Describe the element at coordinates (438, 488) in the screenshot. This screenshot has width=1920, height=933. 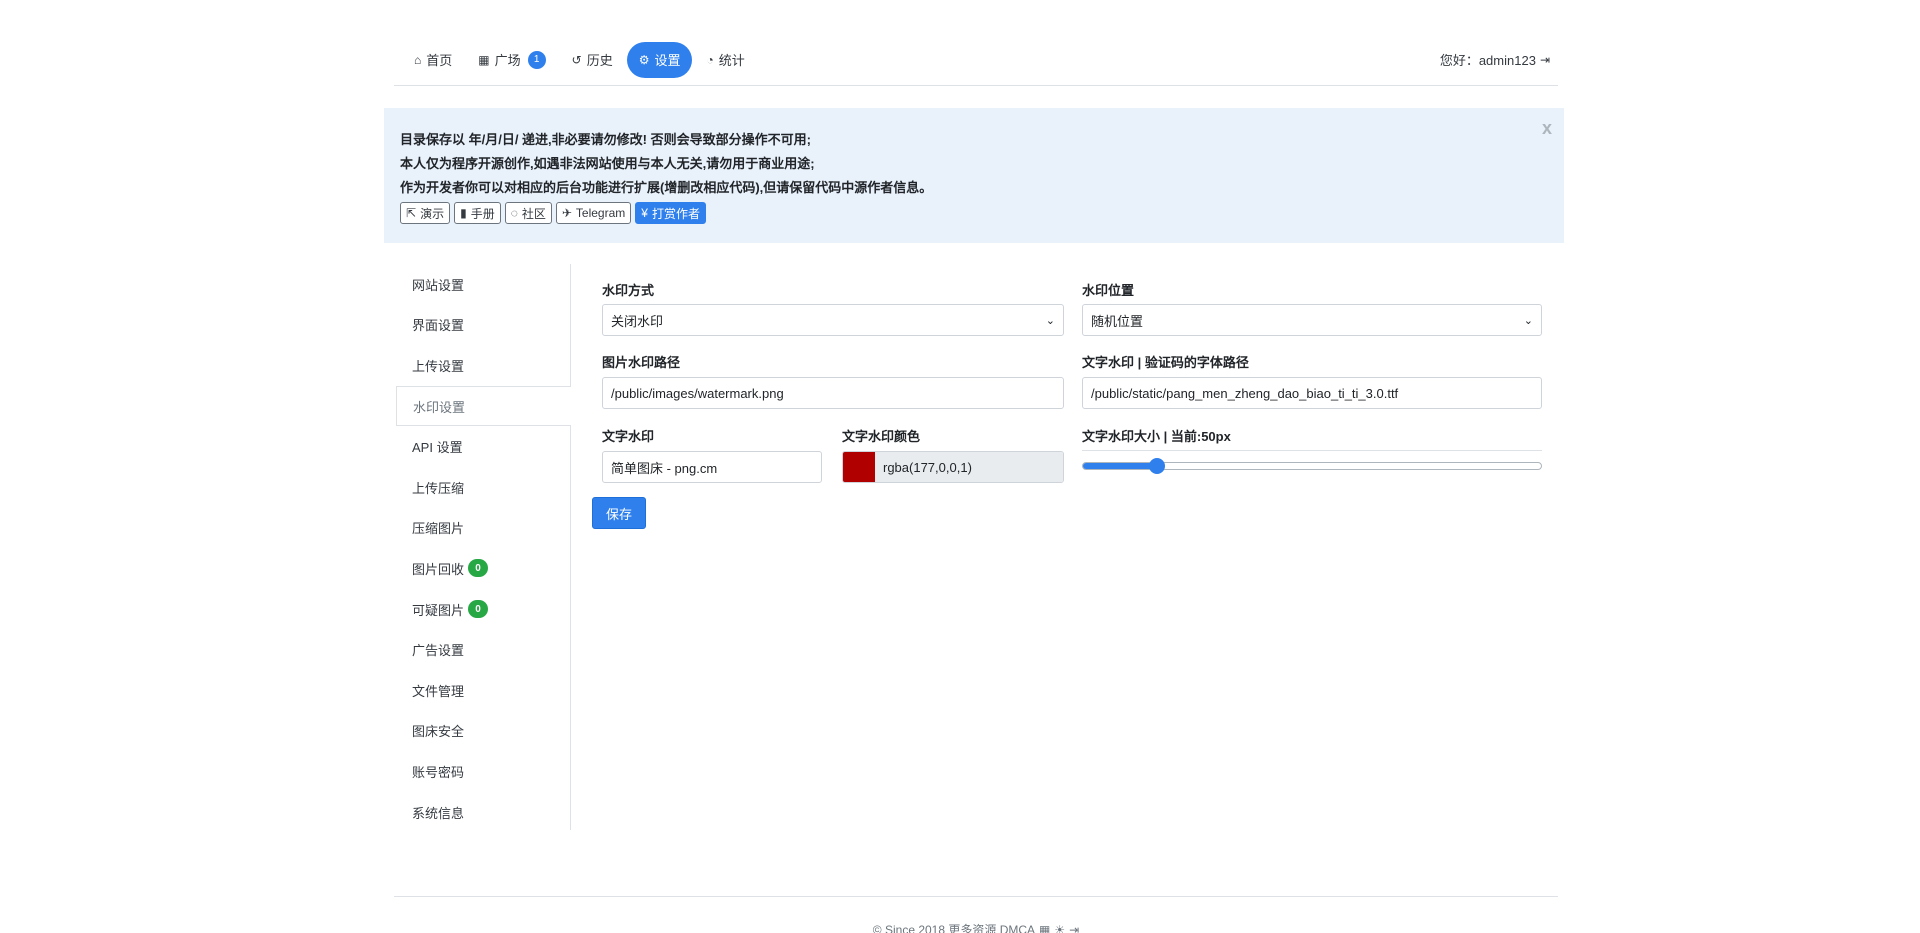
I see `sidebar-item-label: 上传压缩` at that location.